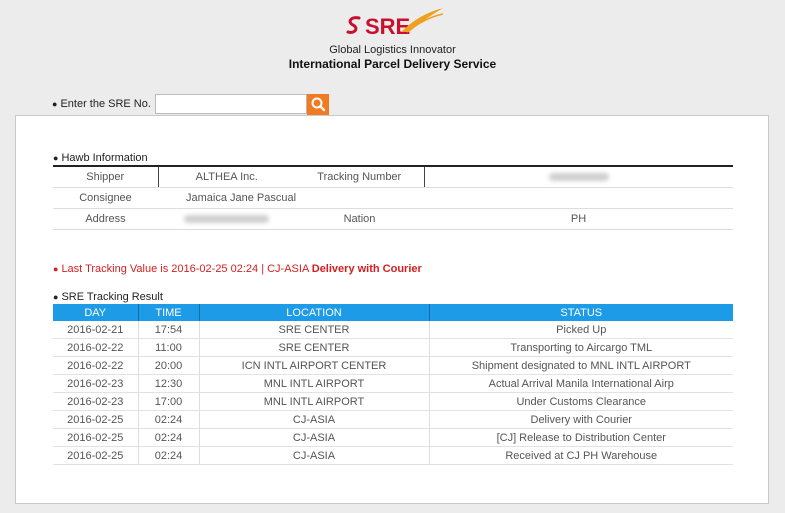 The image size is (785, 513). What do you see at coordinates (359, 219) in the screenshot?
I see `nation-label: Nation` at bounding box center [359, 219].